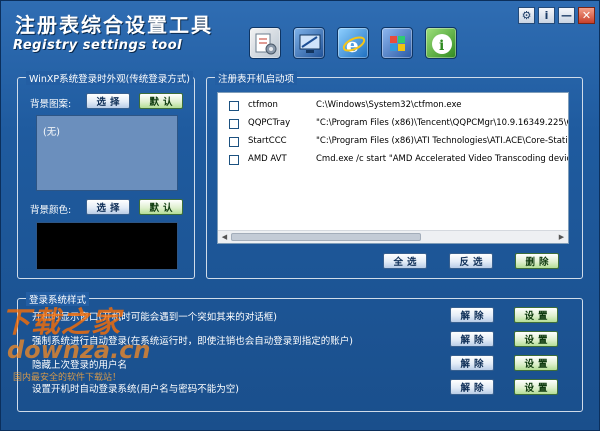 The height and width of the screenshot is (431, 600). Describe the element at coordinates (326, 237) in the screenshot. I see `scroll-thumb` at that location.